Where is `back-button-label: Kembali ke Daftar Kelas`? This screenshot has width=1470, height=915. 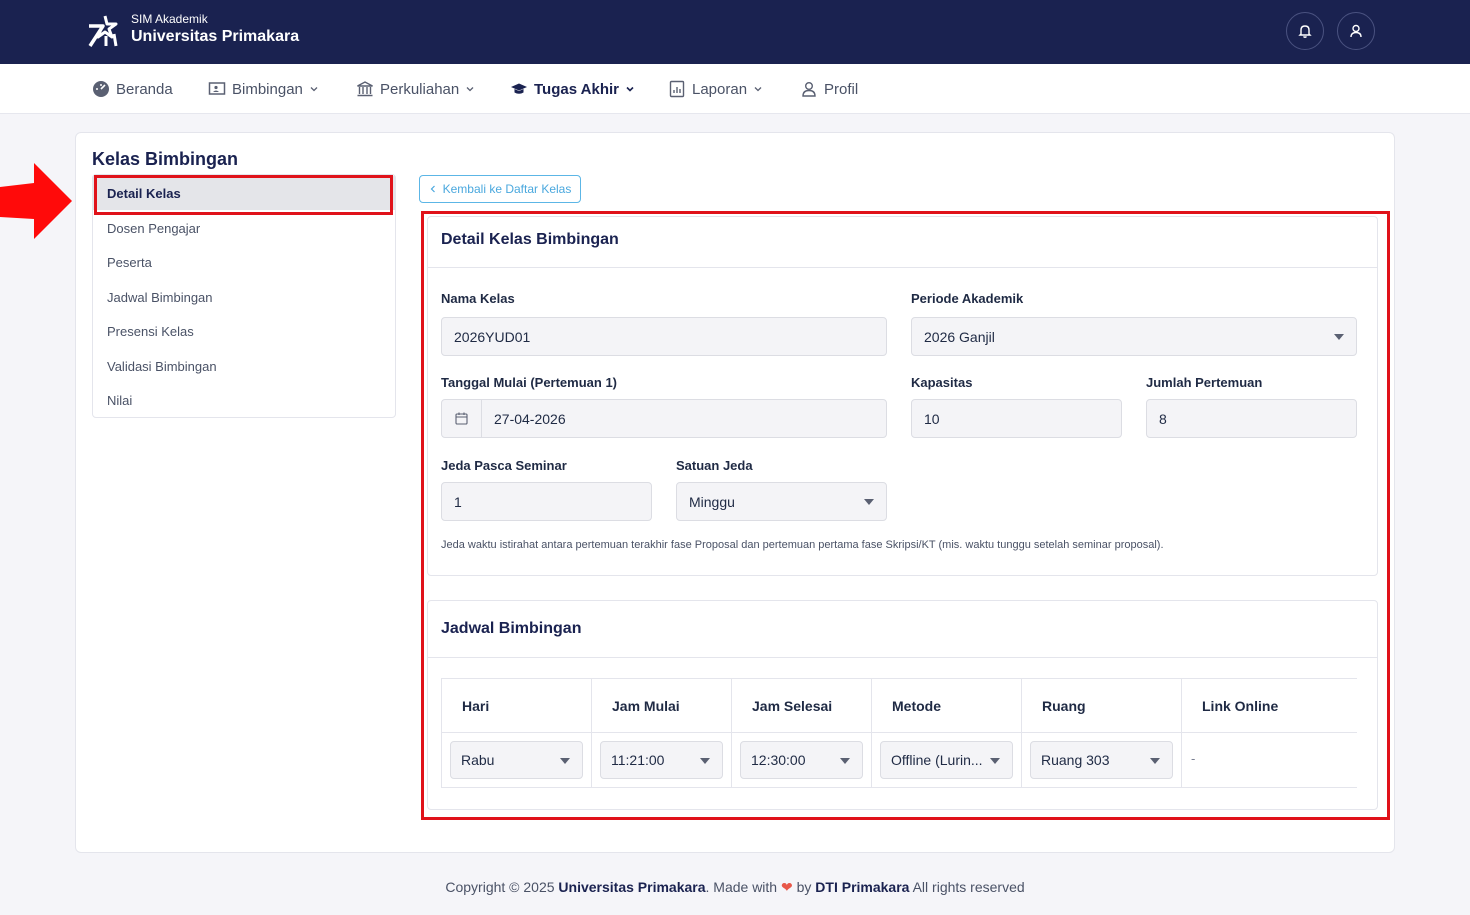 back-button-label: Kembali ke Daftar Kelas is located at coordinates (507, 189).